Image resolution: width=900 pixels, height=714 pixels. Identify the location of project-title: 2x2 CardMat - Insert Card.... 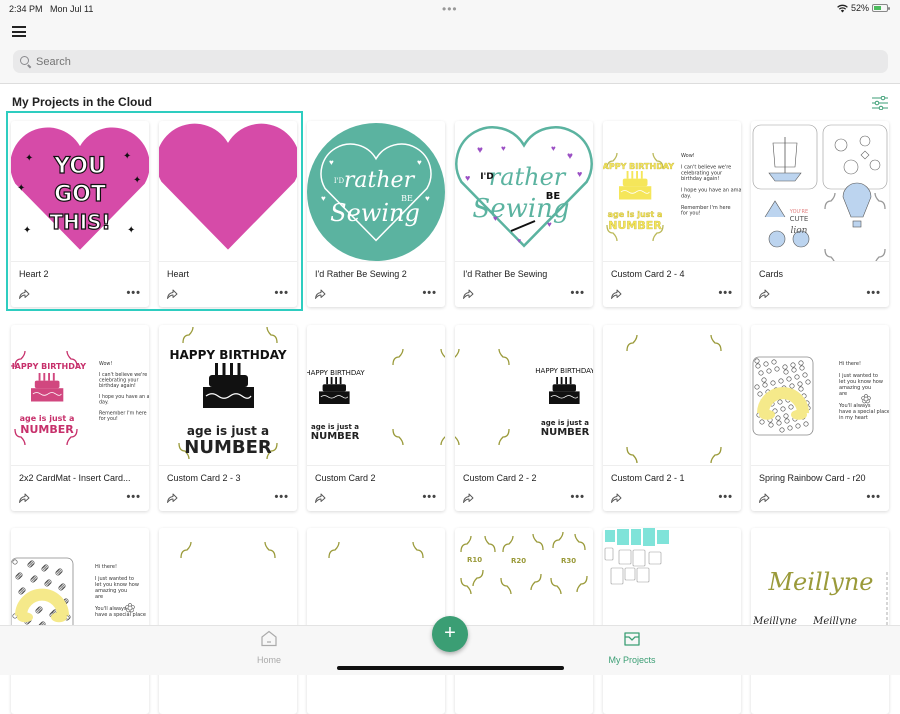
(75, 478).